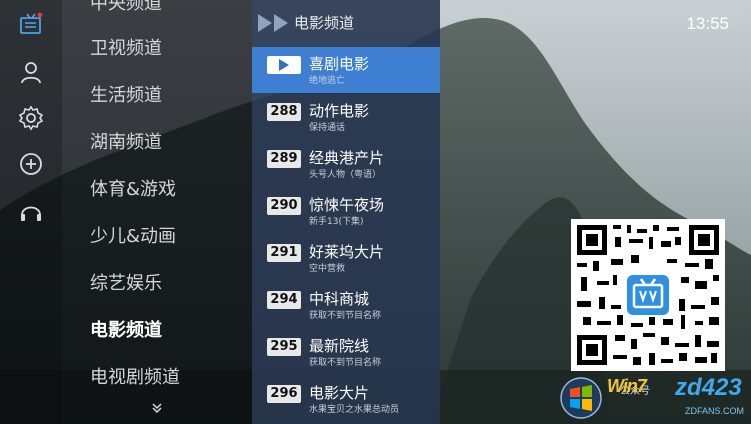  I want to click on channel-row: 289 经典港产片 头号人物（粤语）, so click(346, 164).